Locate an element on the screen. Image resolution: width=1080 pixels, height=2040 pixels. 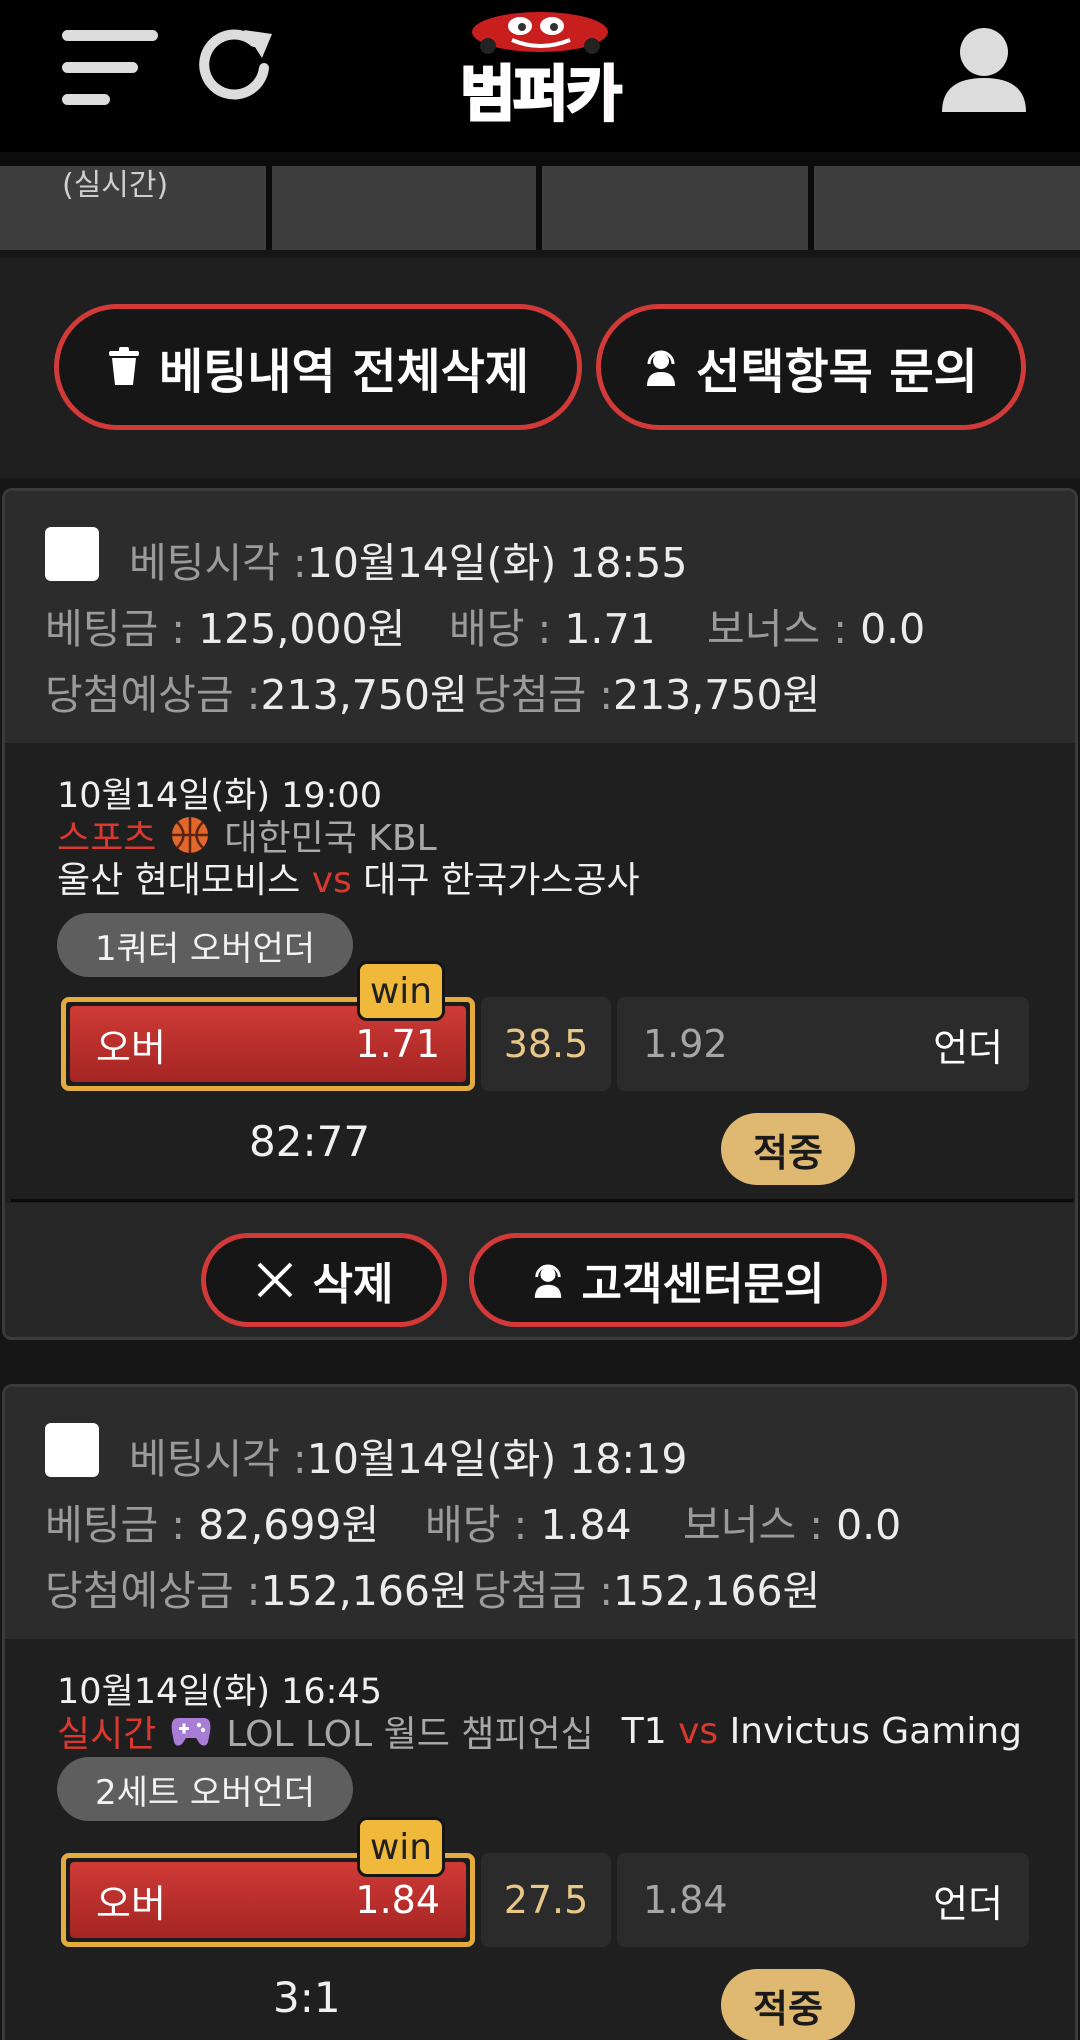
under-option: 1.92 언더 is located at coordinates (823, 1044).